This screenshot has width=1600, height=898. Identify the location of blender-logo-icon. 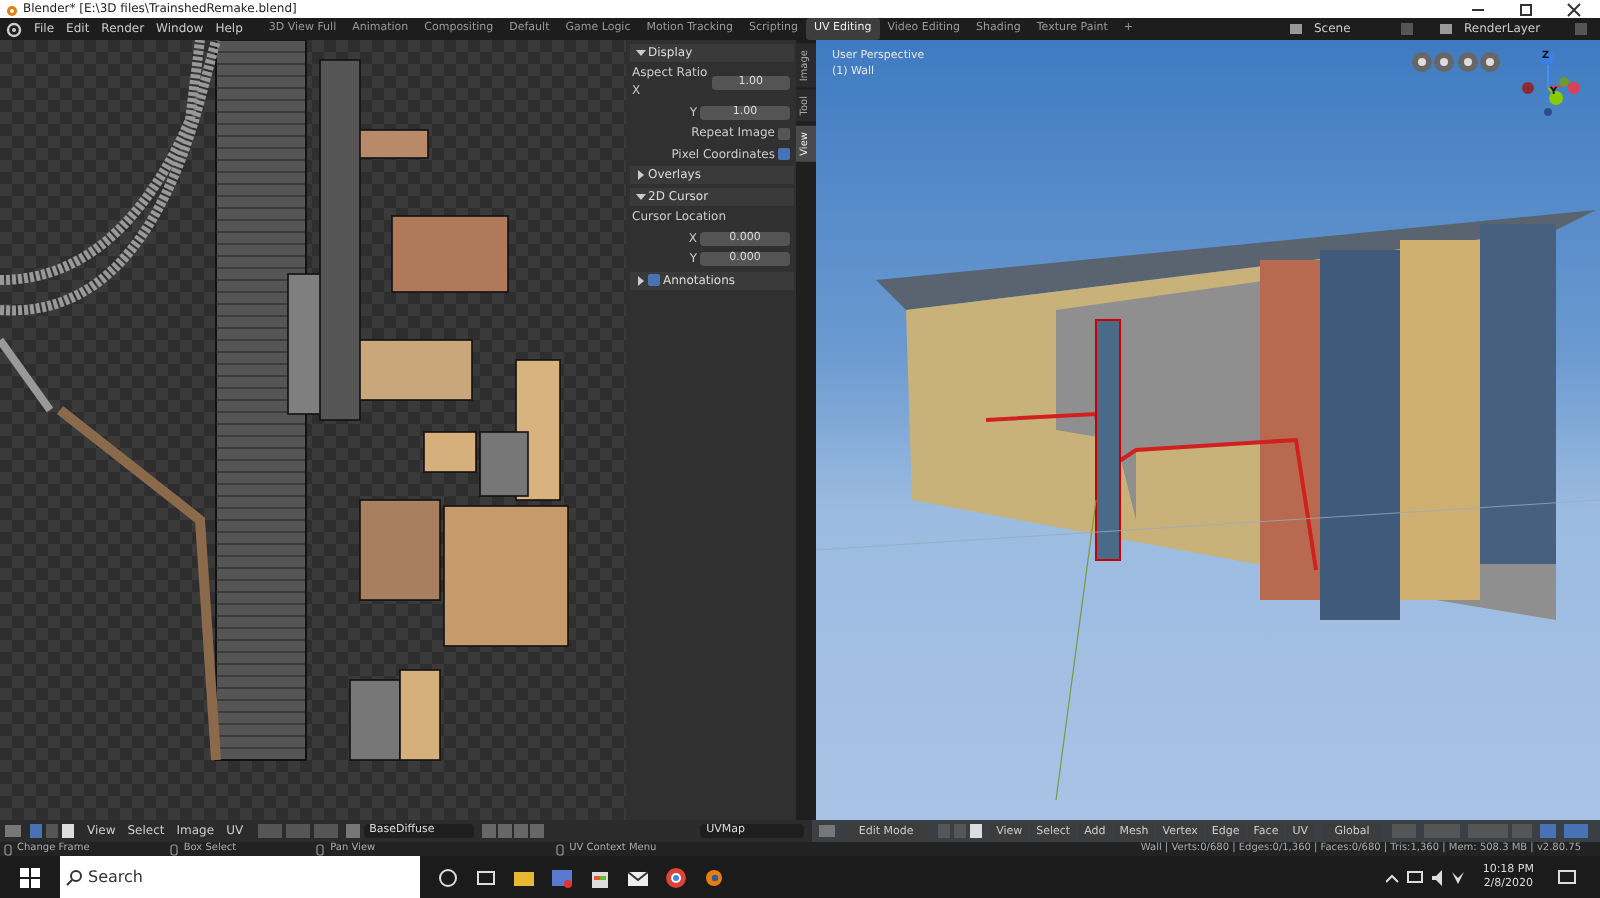
(714, 877).